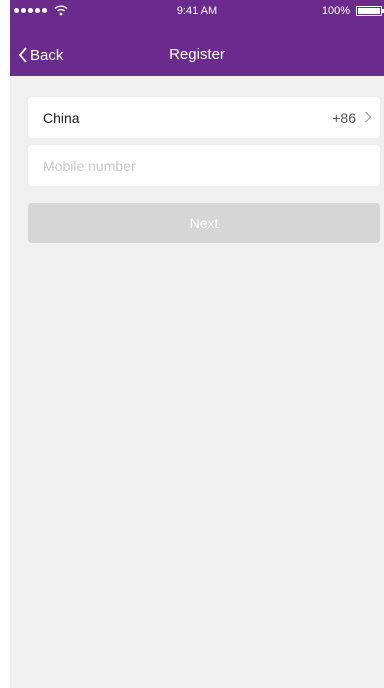 This screenshot has width=384, height=688. Describe the element at coordinates (61, 118) in the screenshot. I see `country-name: China` at that location.